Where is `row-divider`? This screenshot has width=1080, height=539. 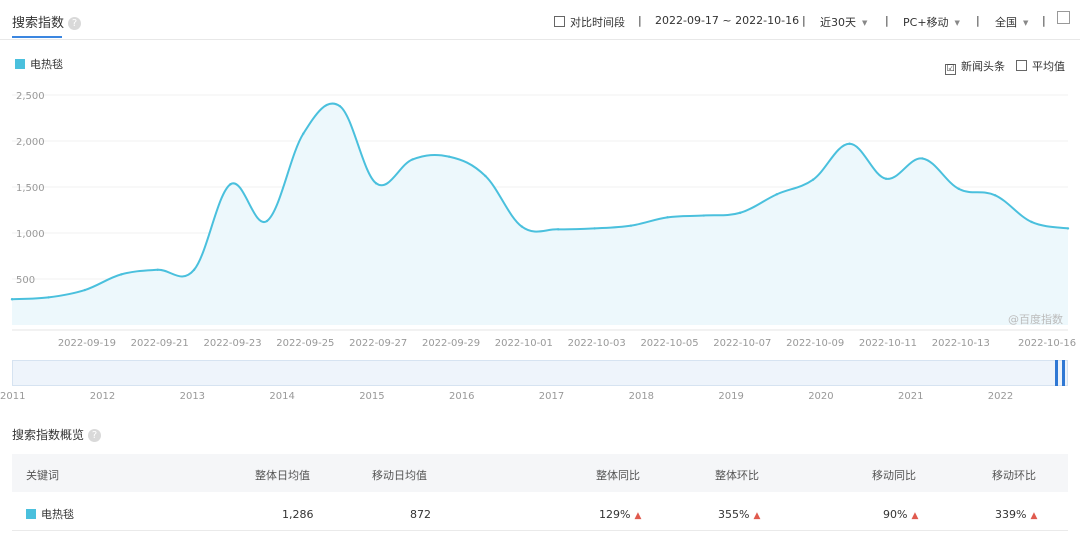 row-divider is located at coordinates (540, 530).